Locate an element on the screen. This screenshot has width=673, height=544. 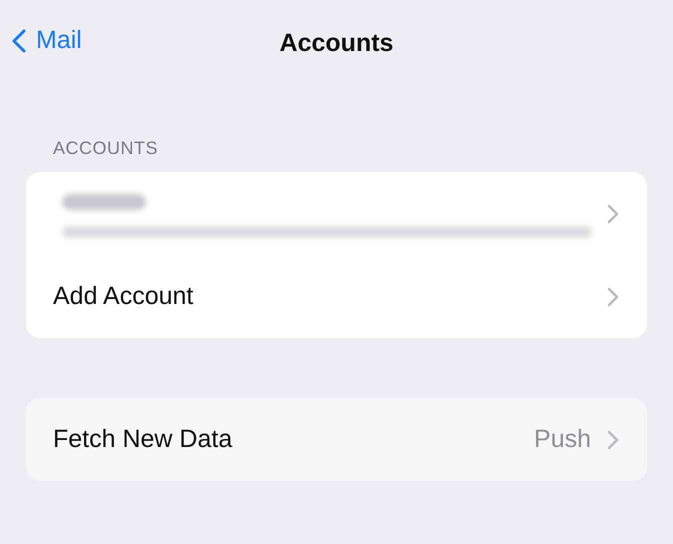
section-header: ACCOUNTS is located at coordinates (105, 148).